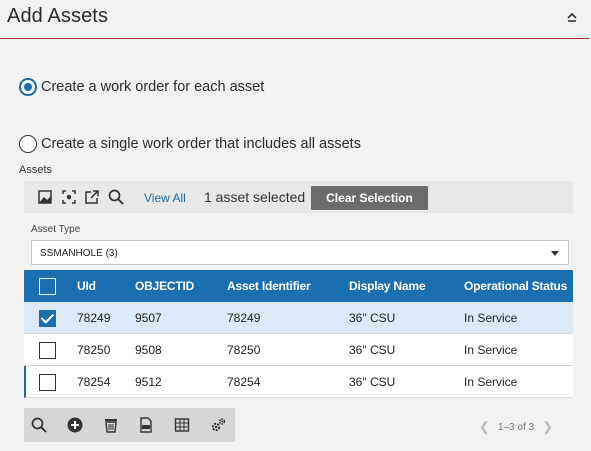 The height and width of the screenshot is (451, 591). I want to click on collapse-icon, so click(572, 17).